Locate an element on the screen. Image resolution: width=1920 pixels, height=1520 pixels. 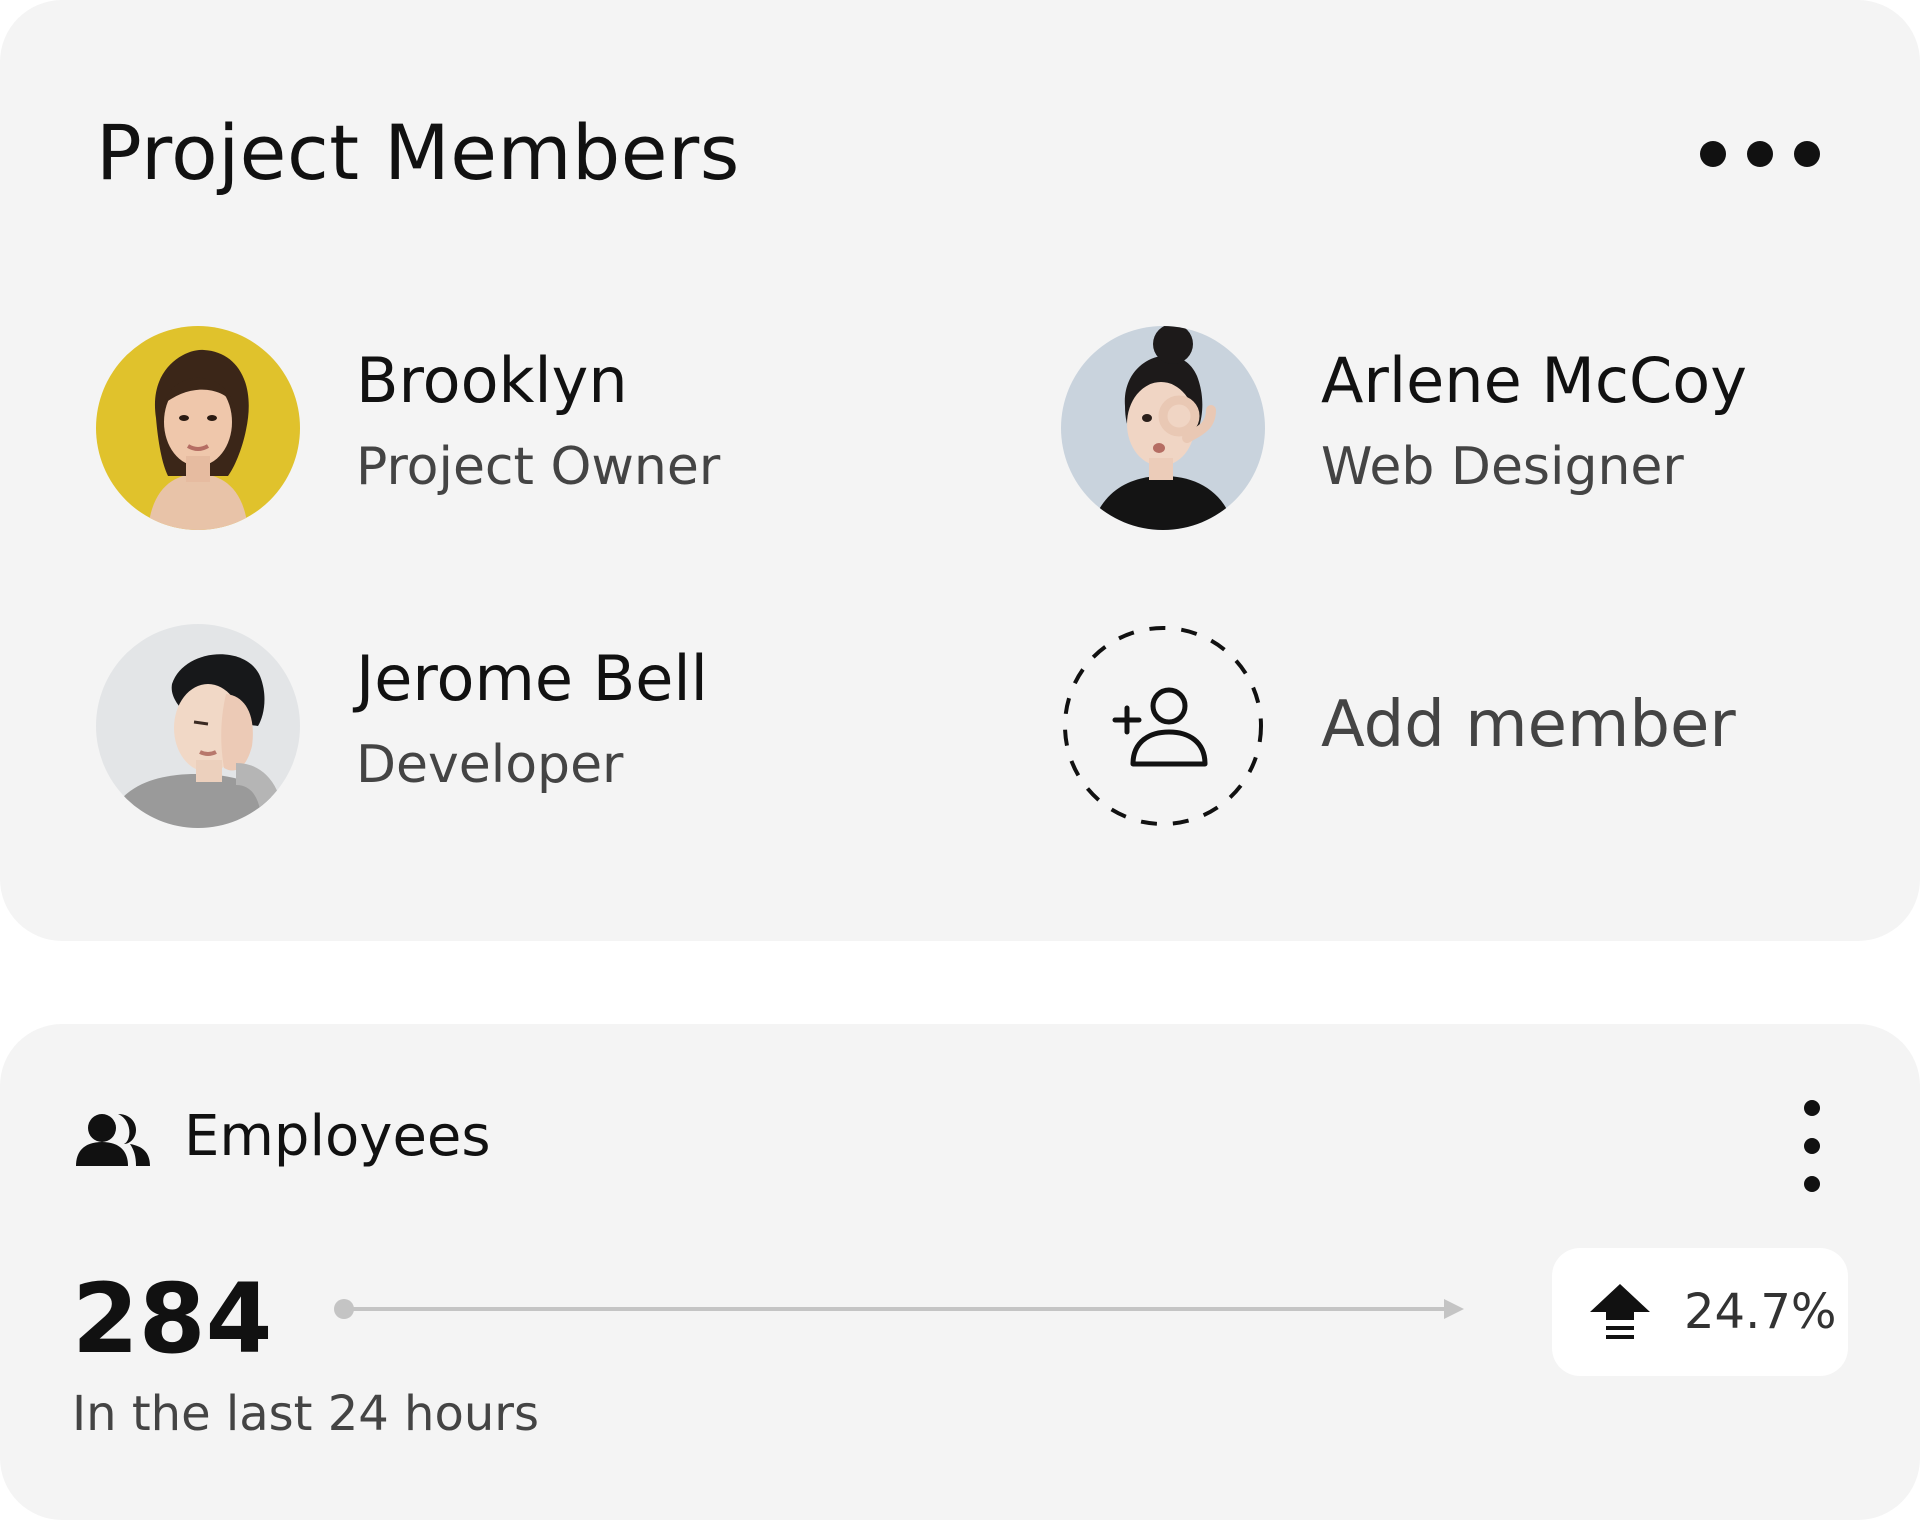
change-value: 24.7% is located at coordinates (1760, 1312).